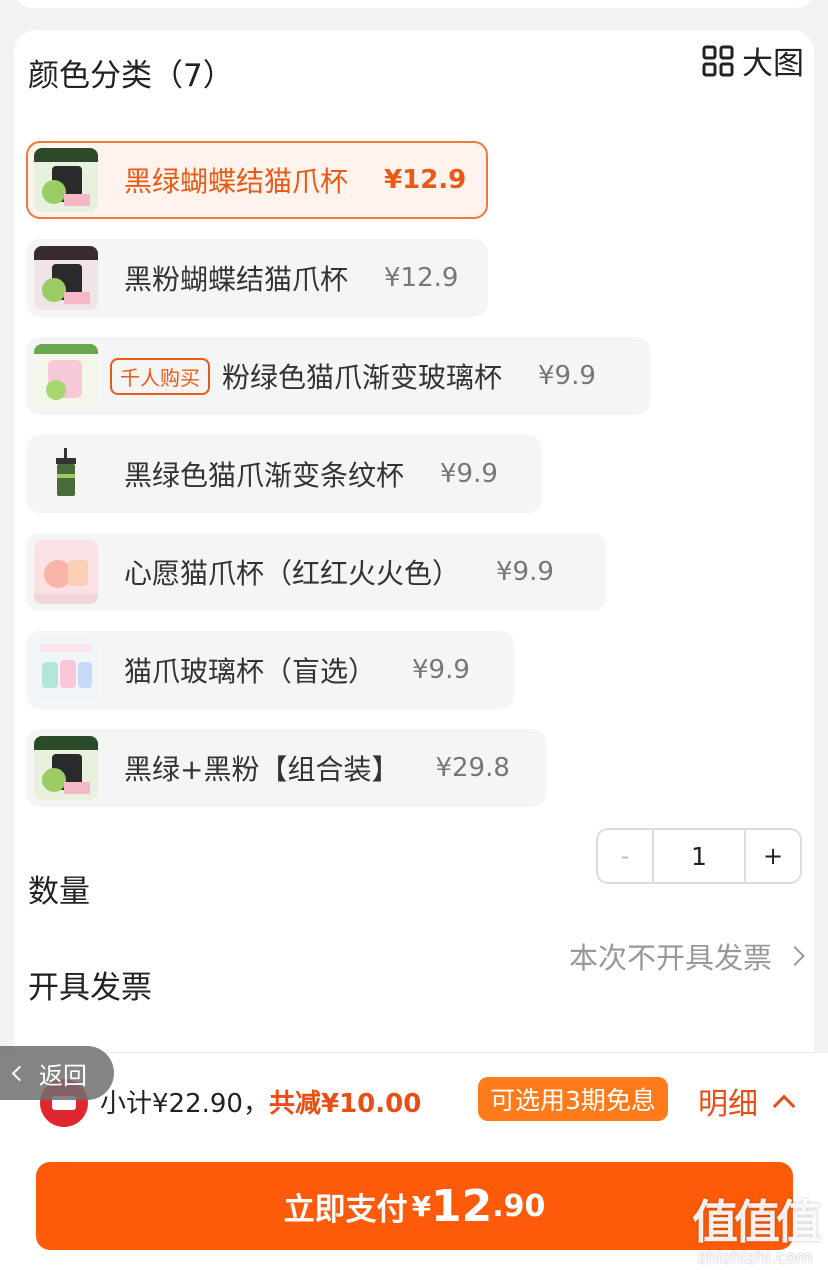  I want to click on back-button: 返回, so click(57, 1073).